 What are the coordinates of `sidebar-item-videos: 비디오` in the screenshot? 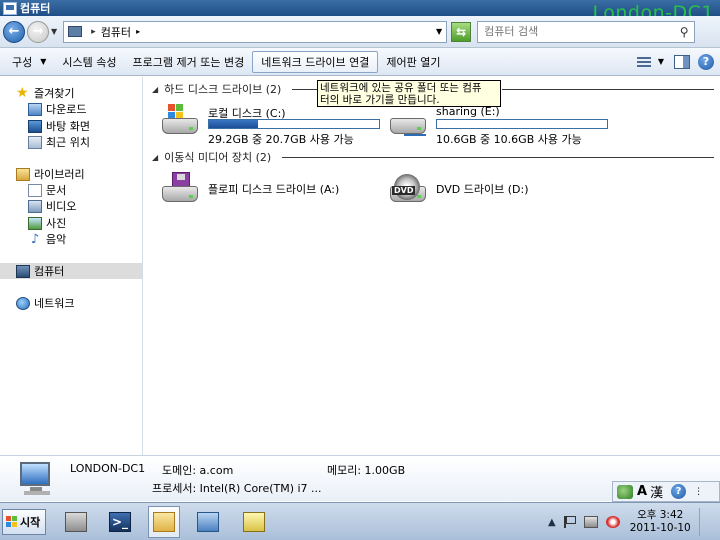 It's located at (52, 206).